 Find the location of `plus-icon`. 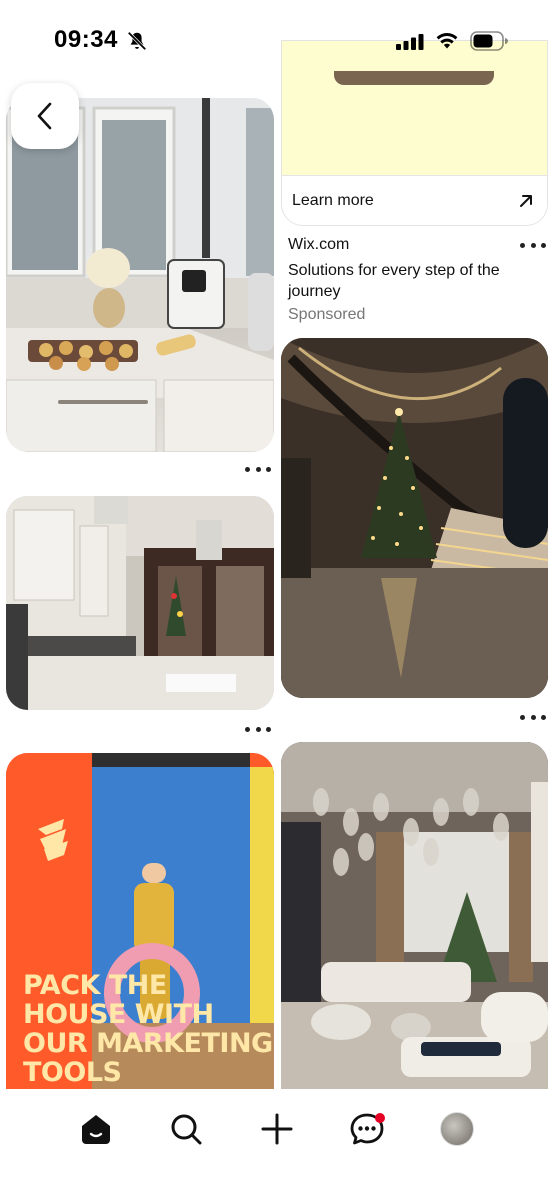

plus-icon is located at coordinates (277, 1129).